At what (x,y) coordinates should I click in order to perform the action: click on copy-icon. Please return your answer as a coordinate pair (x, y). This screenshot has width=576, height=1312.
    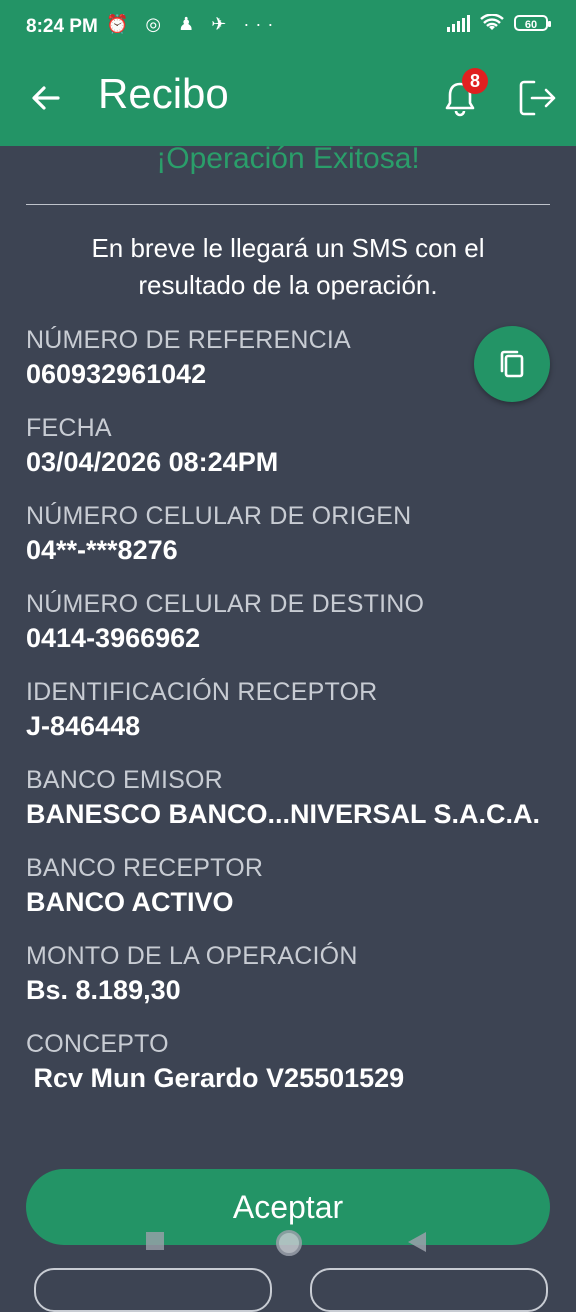
    Looking at the image, I should click on (512, 364).